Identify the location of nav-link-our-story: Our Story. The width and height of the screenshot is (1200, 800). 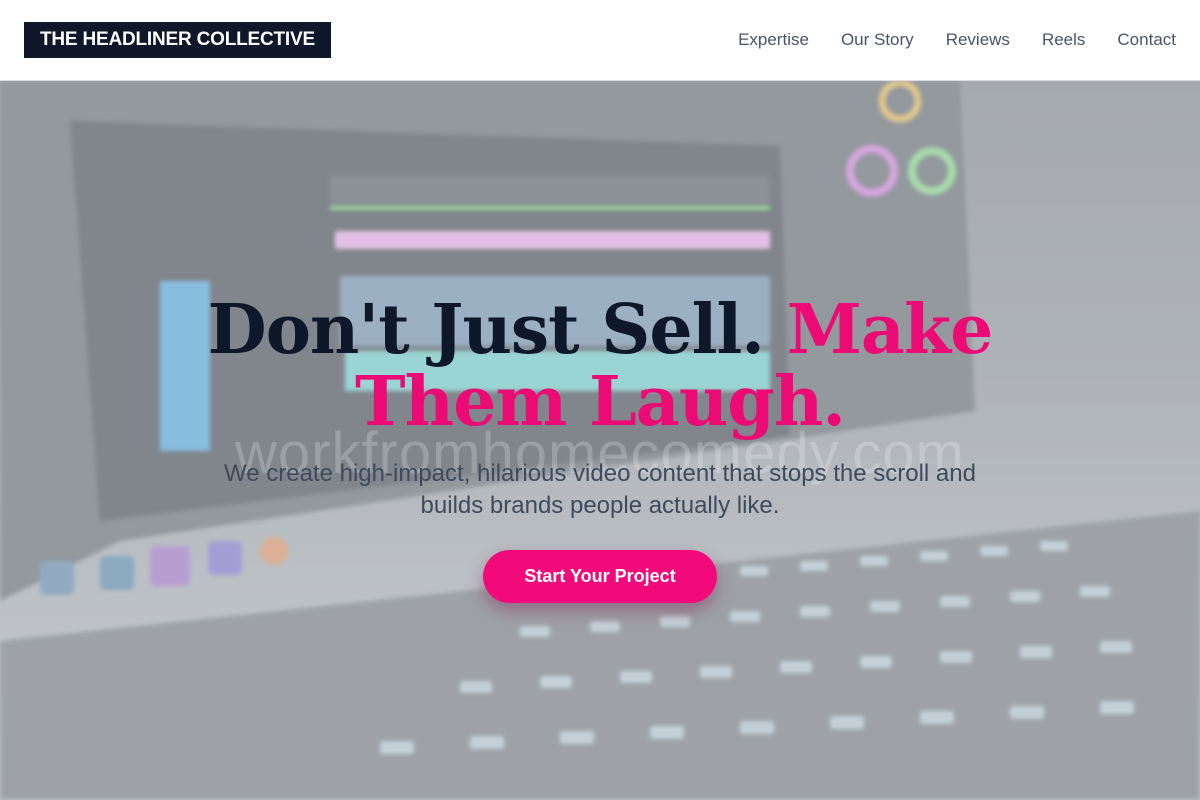
(877, 40).